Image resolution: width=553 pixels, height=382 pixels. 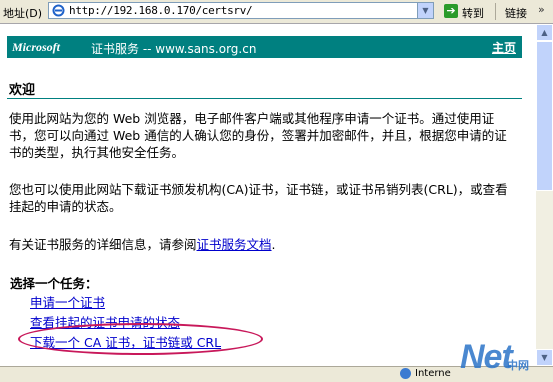 What do you see at coordinates (54, 283) in the screenshot?
I see `task-heading: 选择一个任务：` at bounding box center [54, 283].